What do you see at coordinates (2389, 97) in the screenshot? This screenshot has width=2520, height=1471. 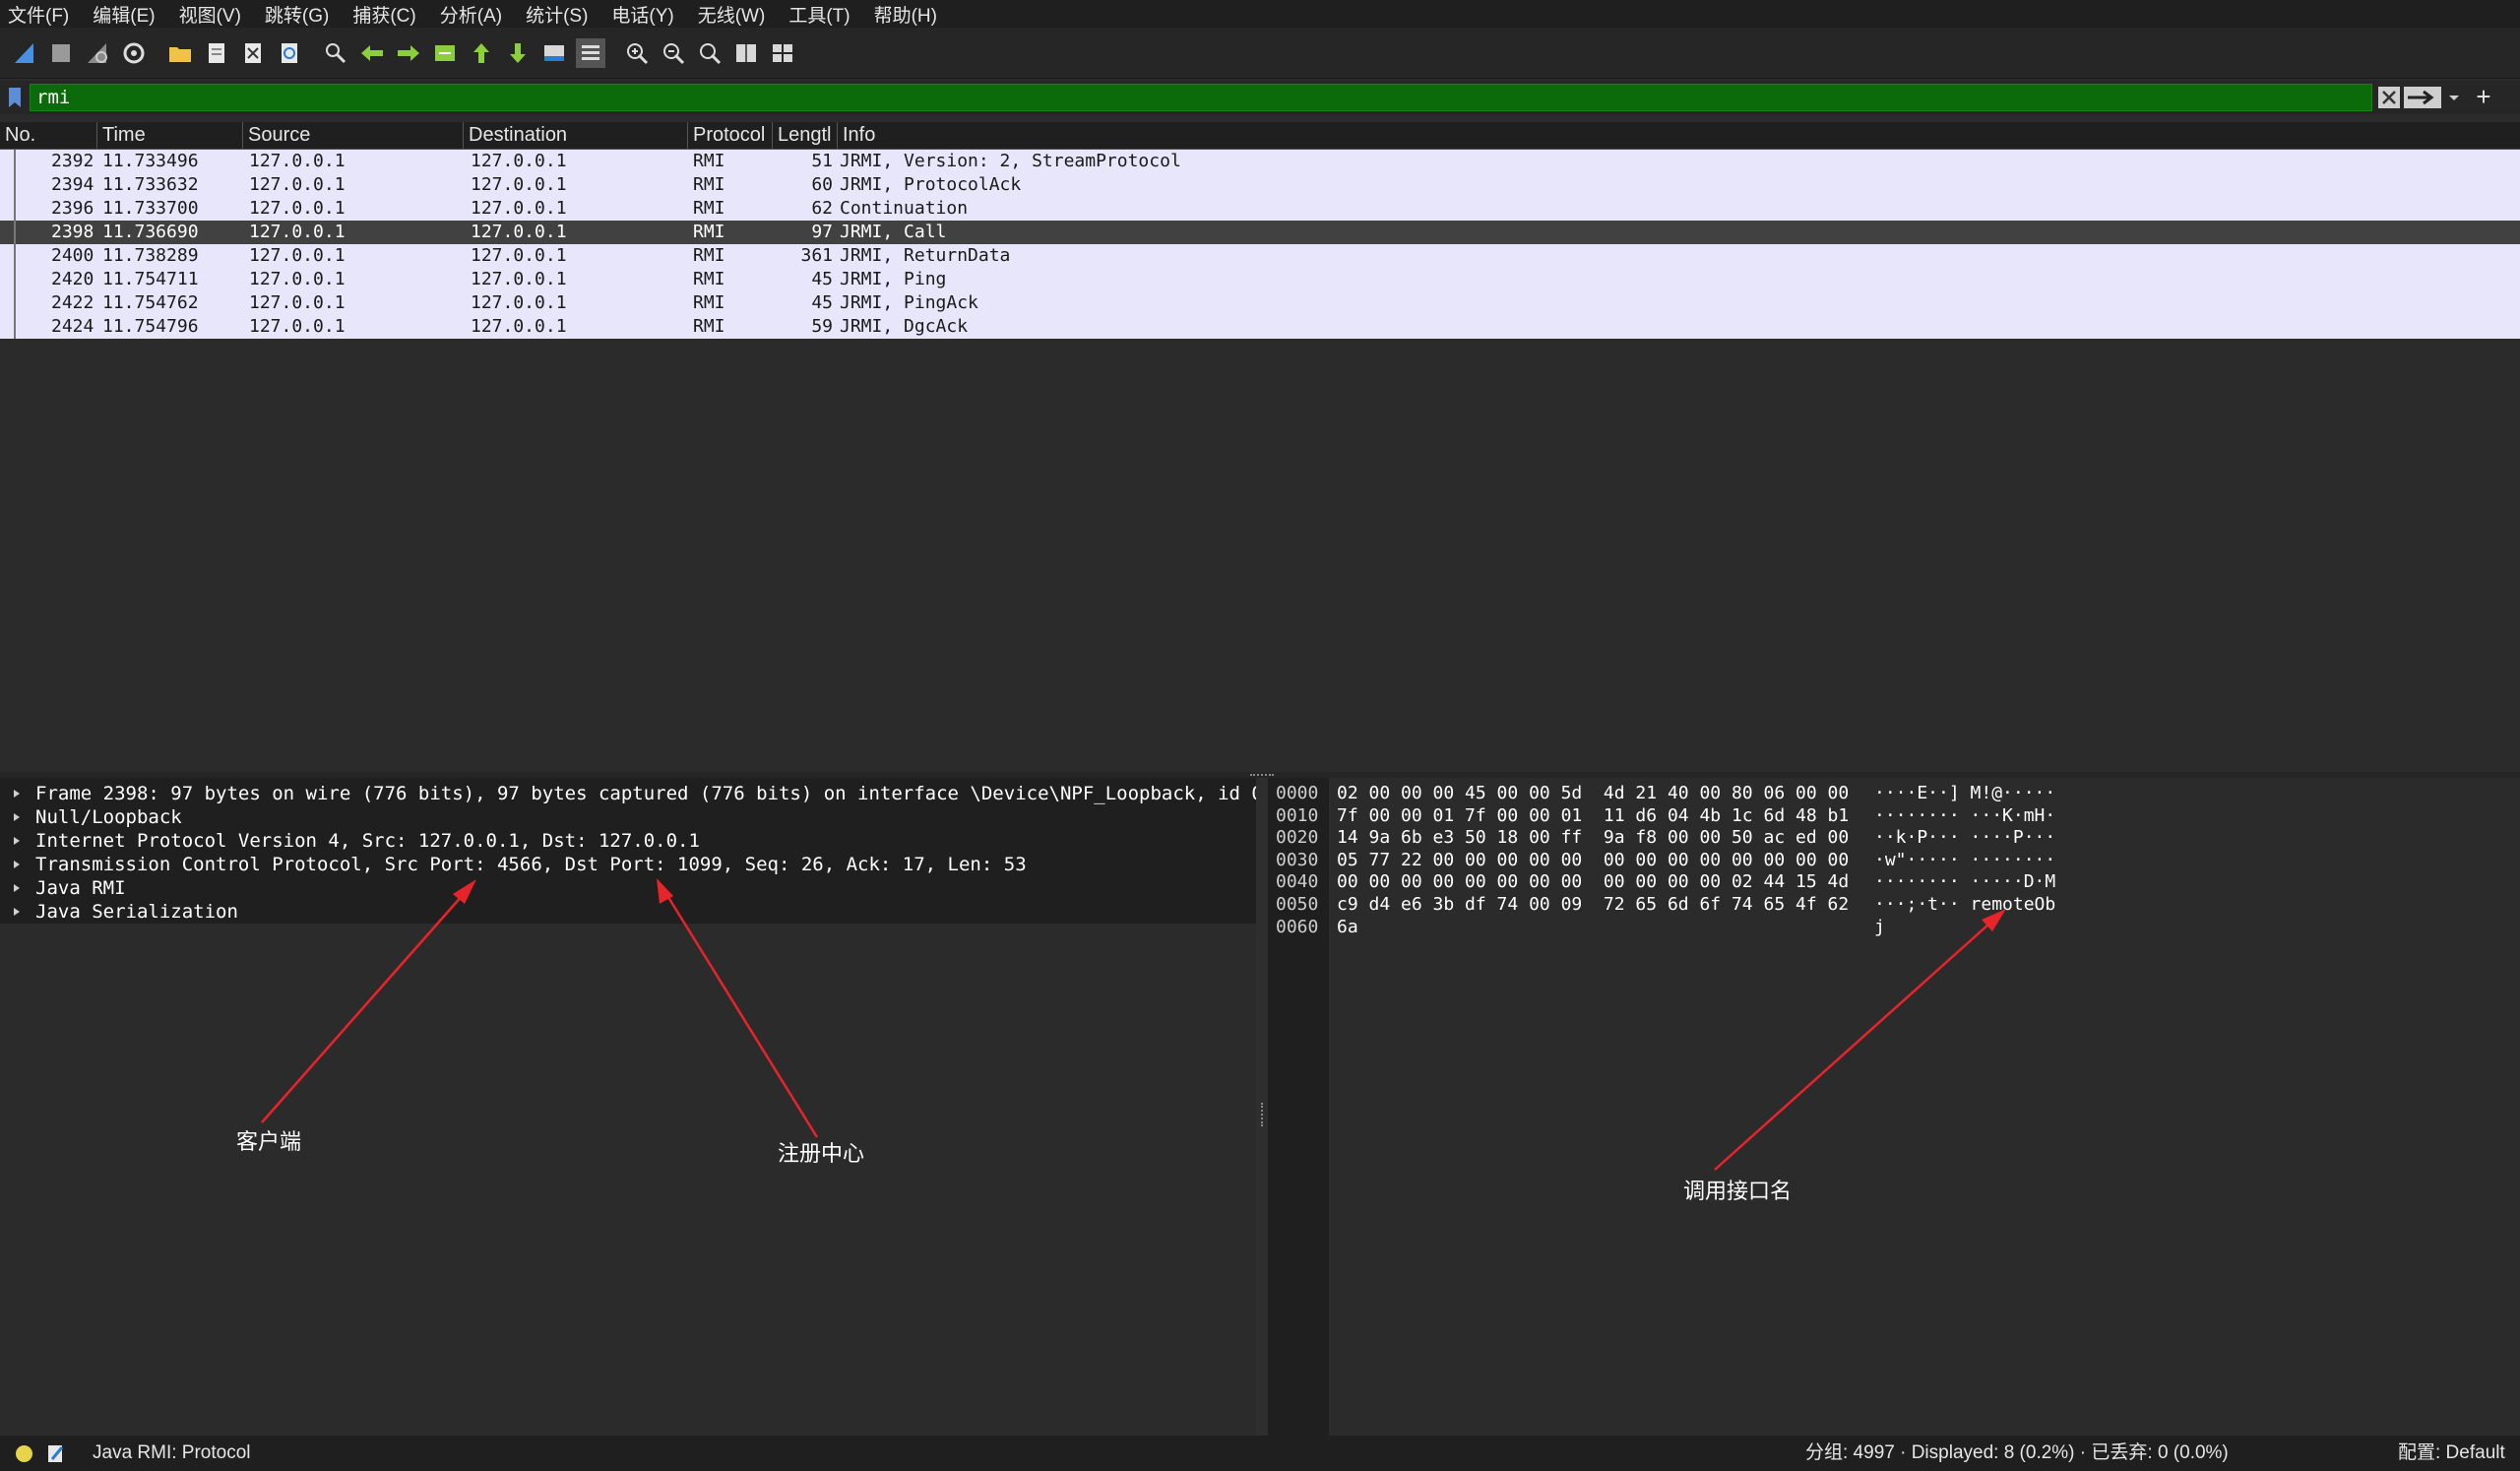 I see `clear-filter-icon` at bounding box center [2389, 97].